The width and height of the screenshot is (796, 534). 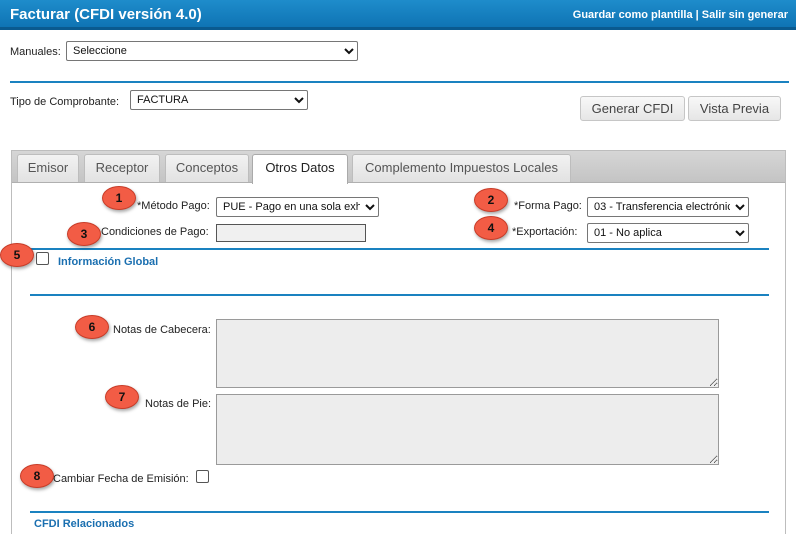 What do you see at coordinates (668, 207) in the screenshot?
I see `forma-pago-select: 03 - Transferencia electrónica de fondos` at bounding box center [668, 207].